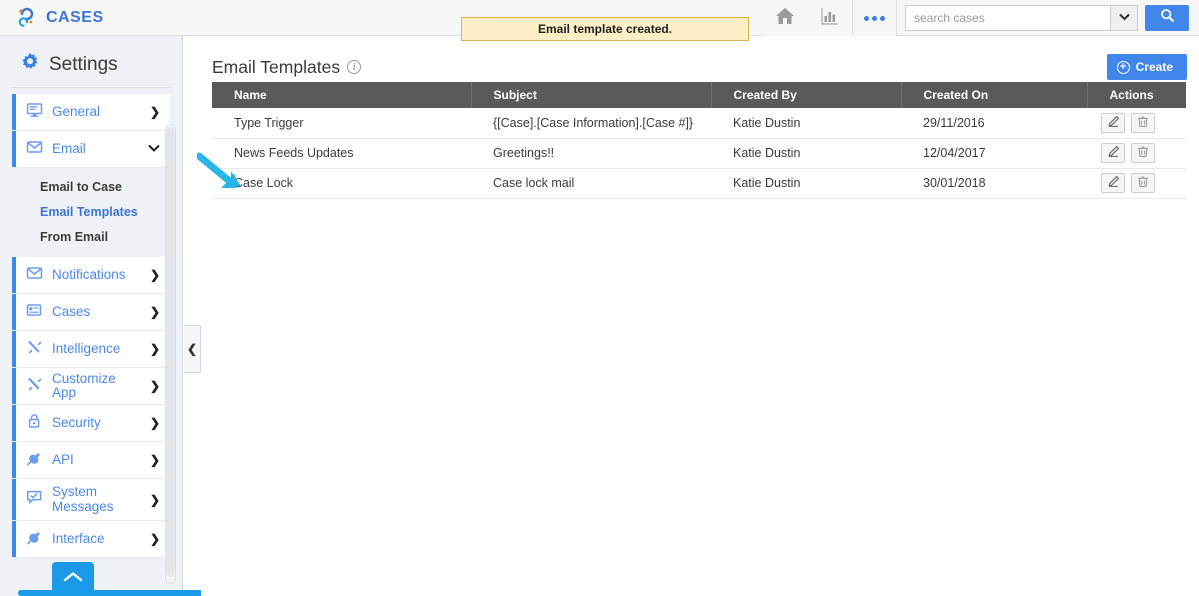 The width and height of the screenshot is (1199, 596). I want to click on sidebar-item-cases: Cases ❯, so click(91, 312).